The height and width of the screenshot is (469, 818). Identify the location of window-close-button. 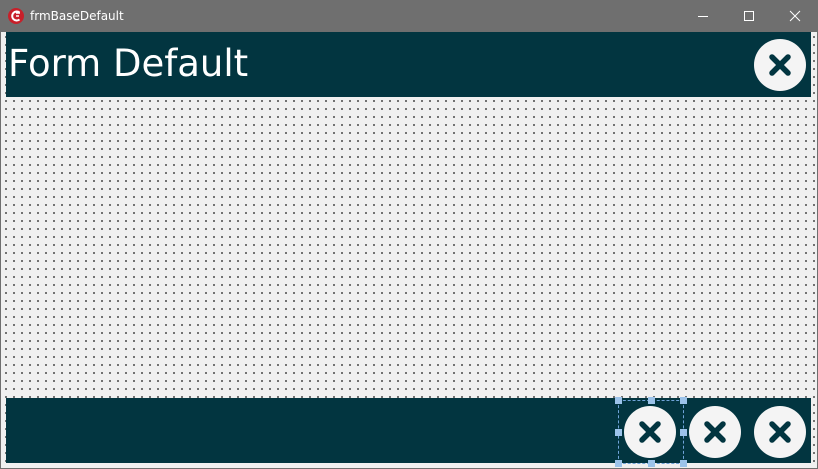
(795, 16).